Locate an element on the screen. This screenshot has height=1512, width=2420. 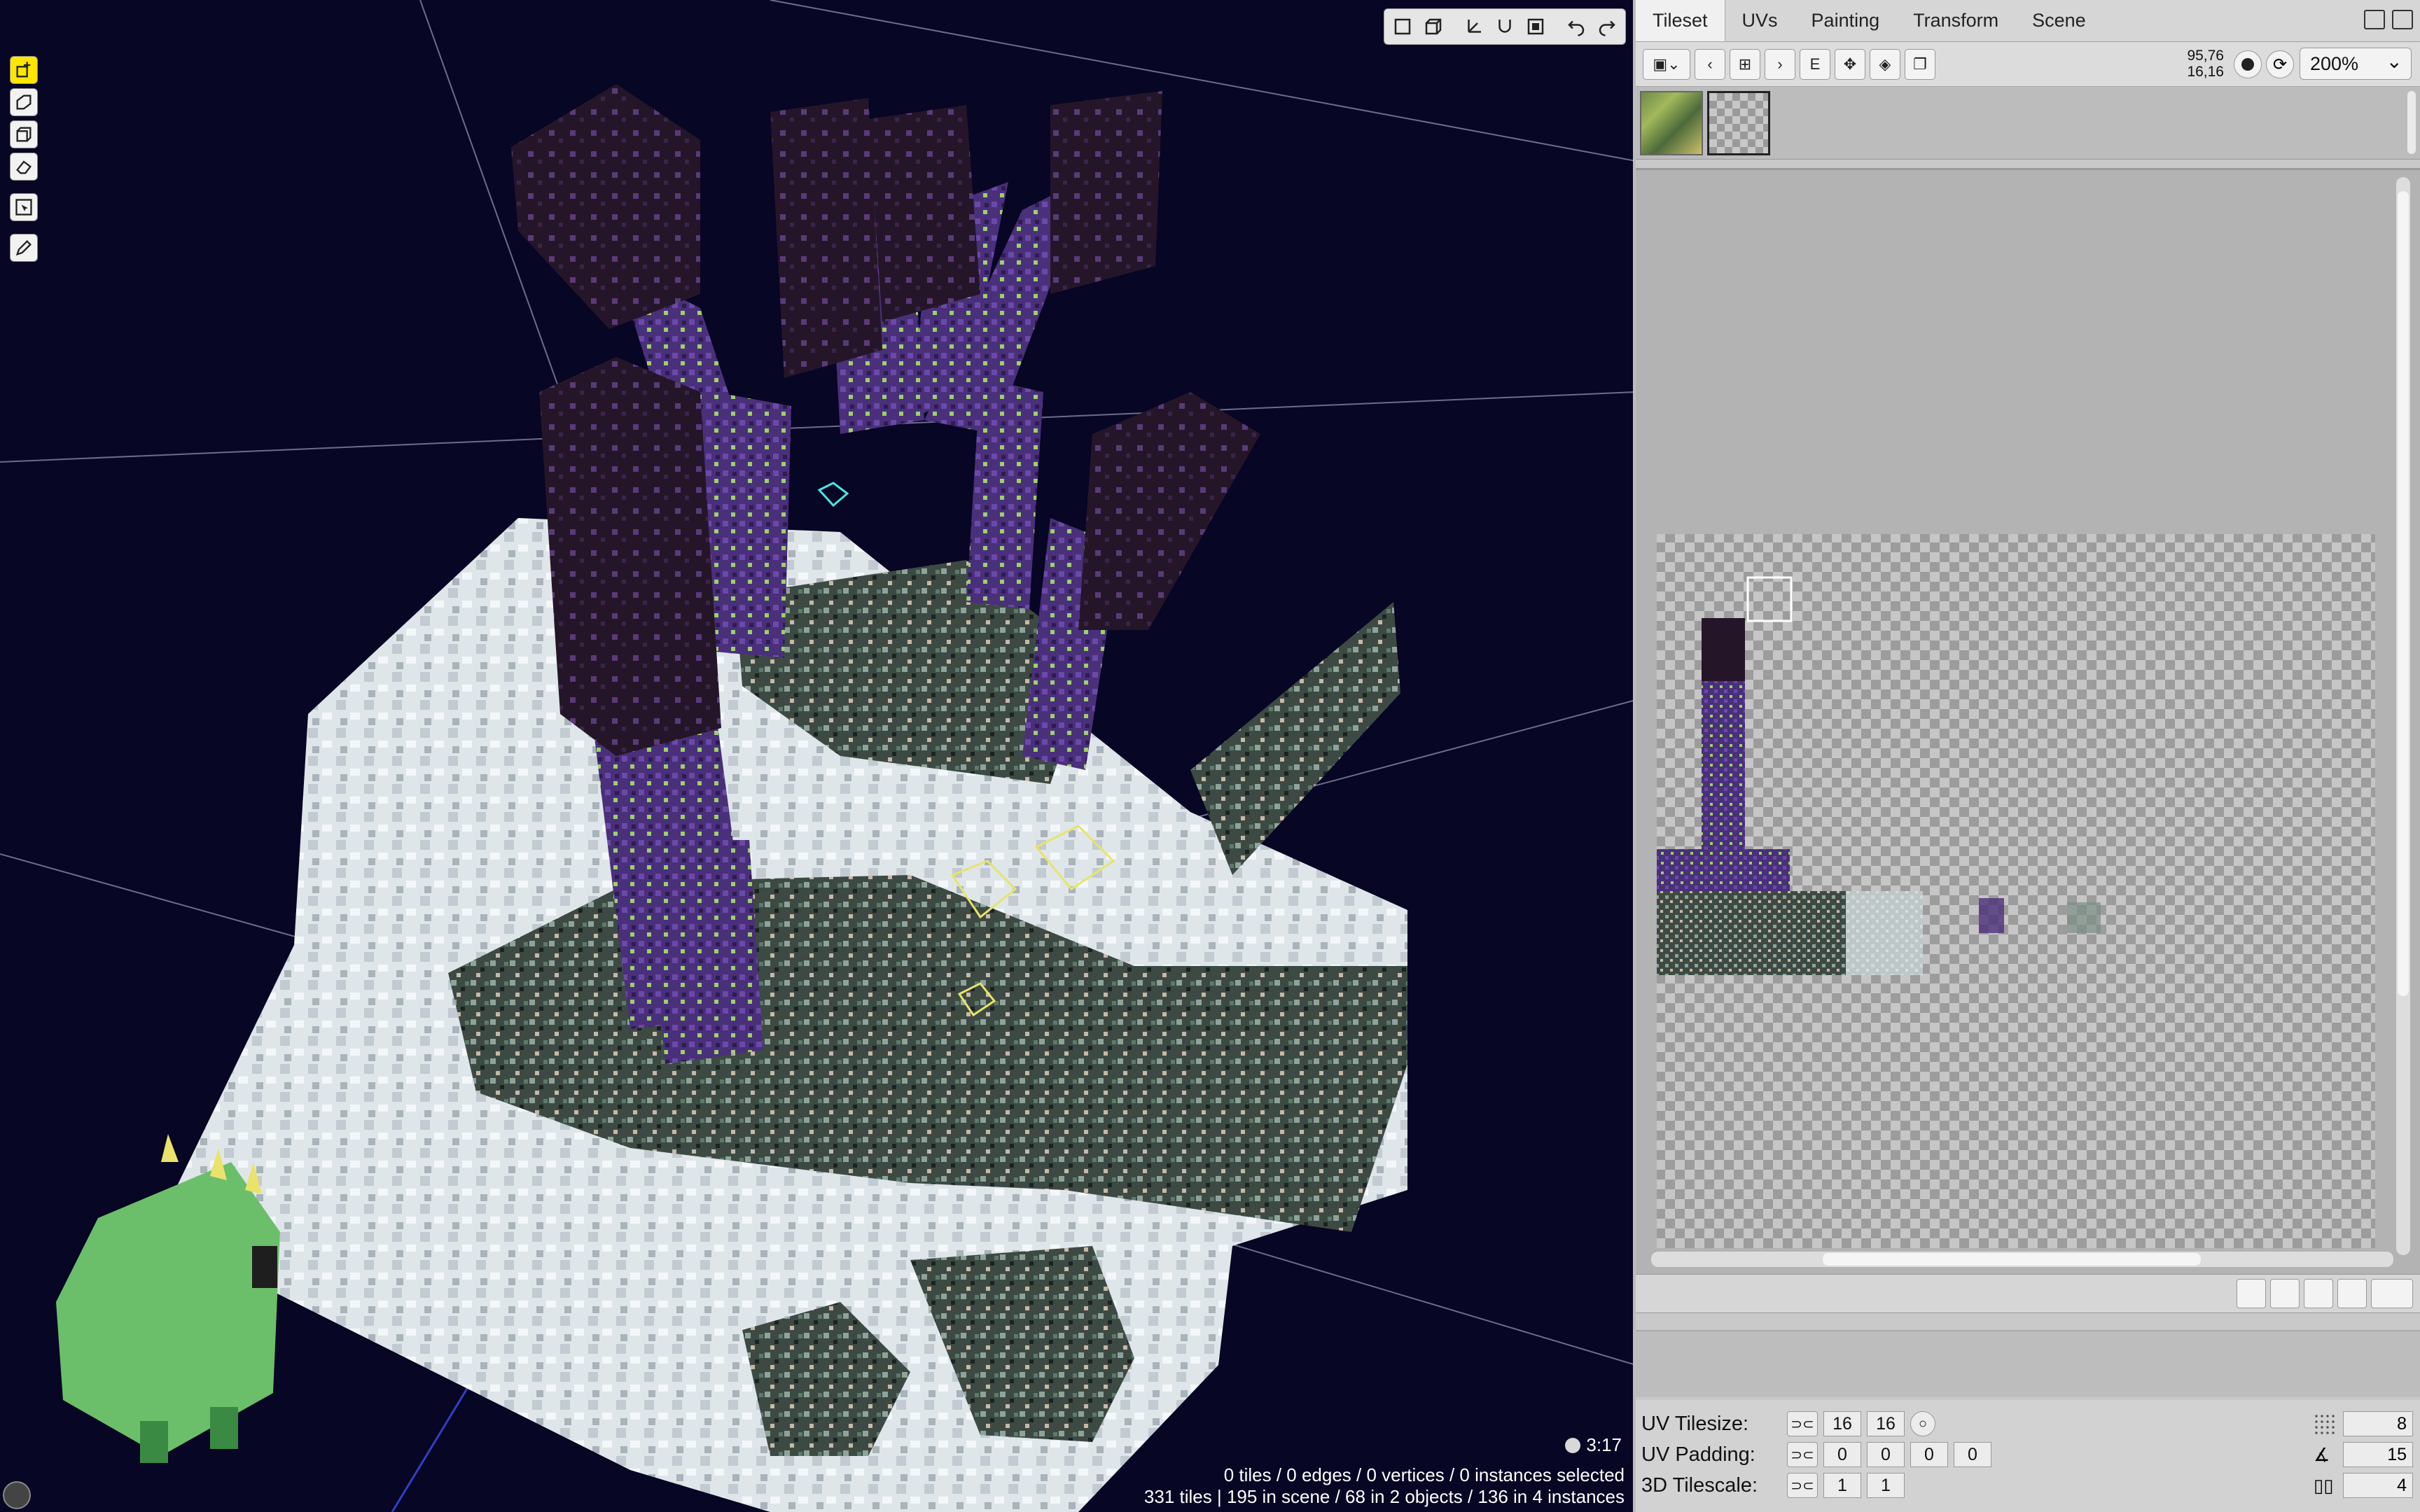
draw-tile-tool is located at coordinates (24, 70).